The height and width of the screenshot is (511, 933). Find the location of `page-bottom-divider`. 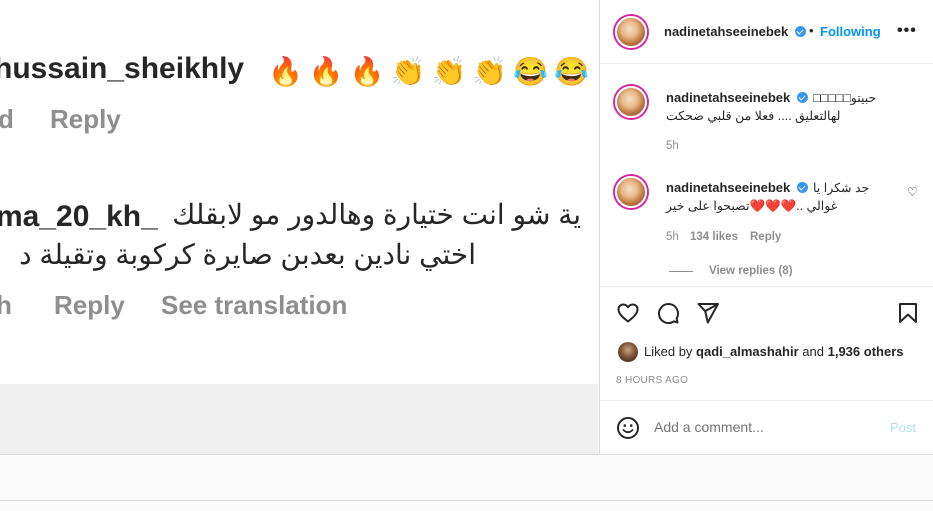

page-bottom-divider is located at coordinates (466, 500).